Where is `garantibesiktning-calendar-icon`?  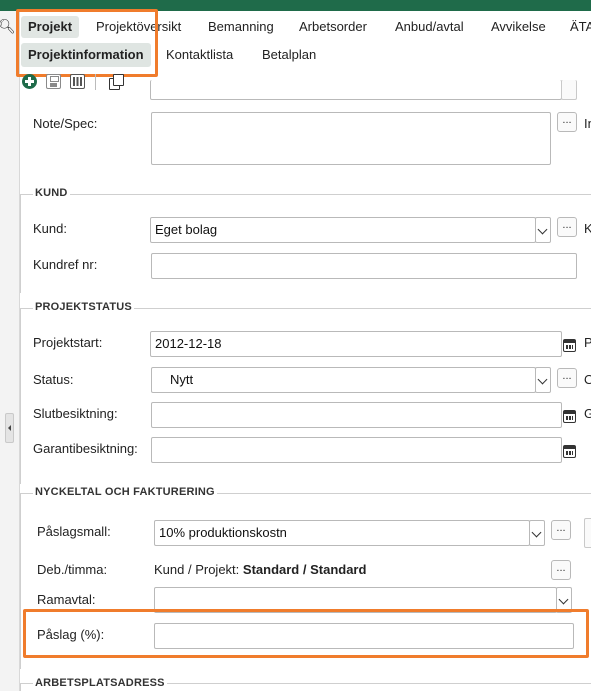 garantibesiktning-calendar-icon is located at coordinates (569, 451).